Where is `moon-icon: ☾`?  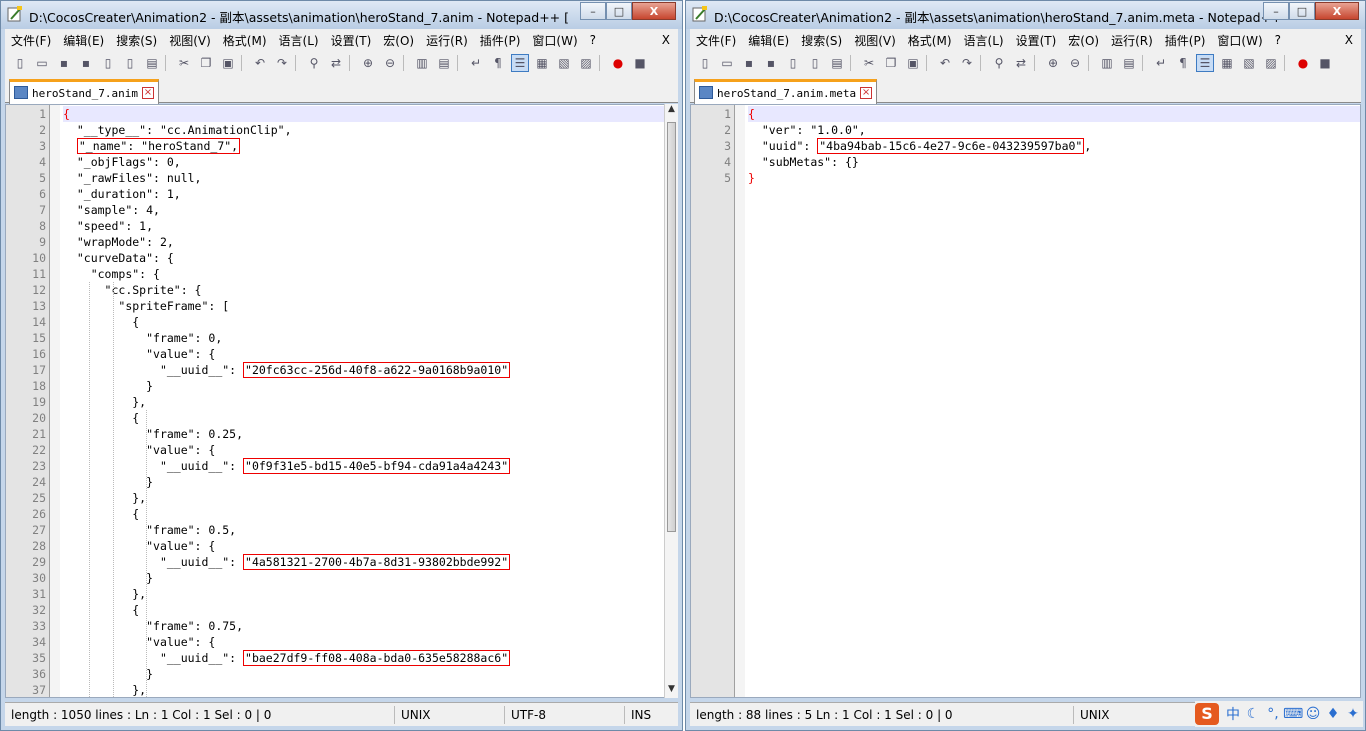 moon-icon: ☾ is located at coordinates (1253, 714).